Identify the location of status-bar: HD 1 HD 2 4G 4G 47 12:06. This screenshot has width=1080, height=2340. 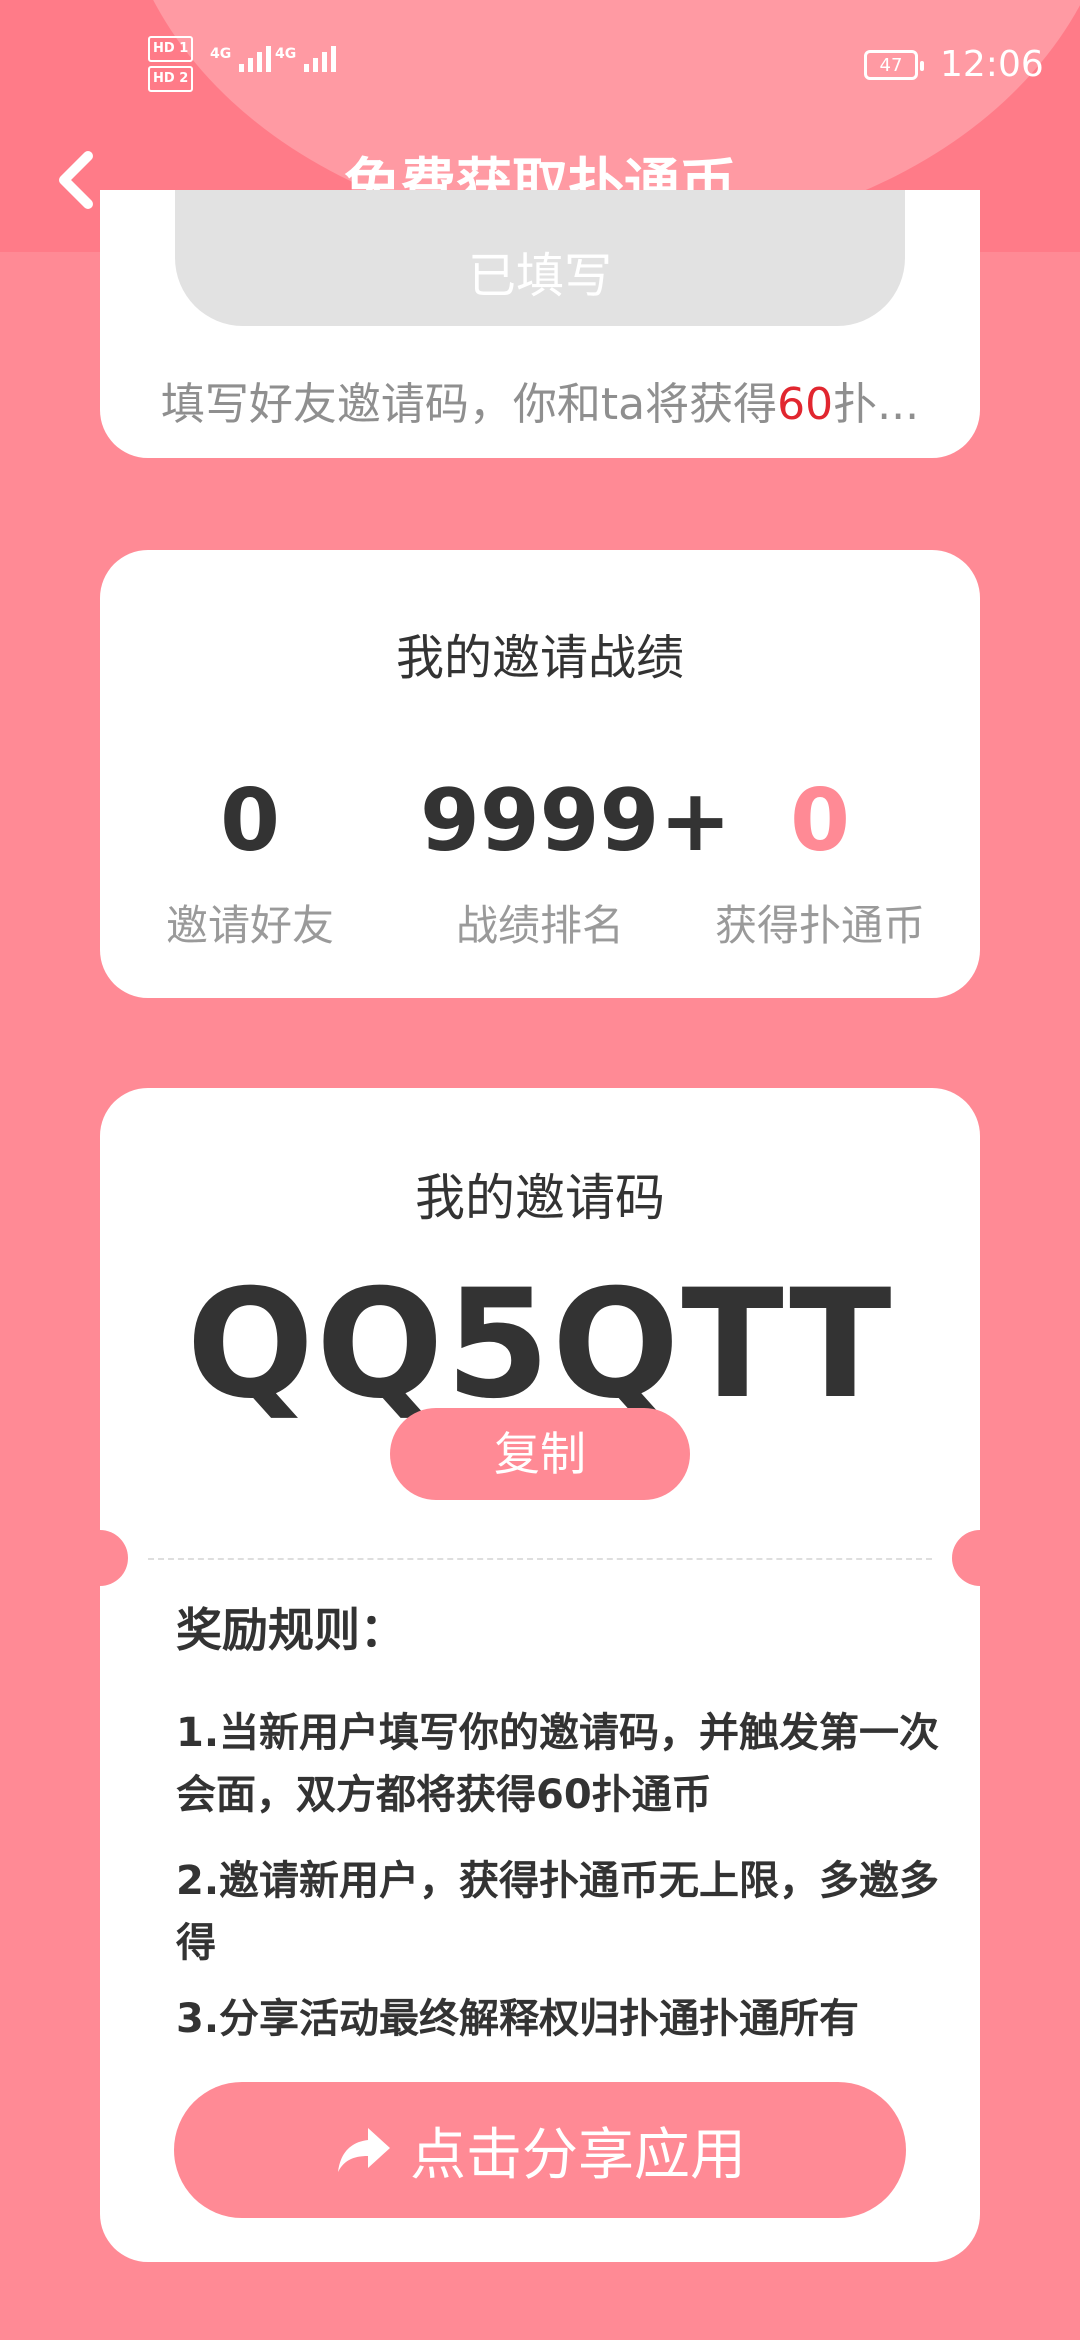
(540, 65).